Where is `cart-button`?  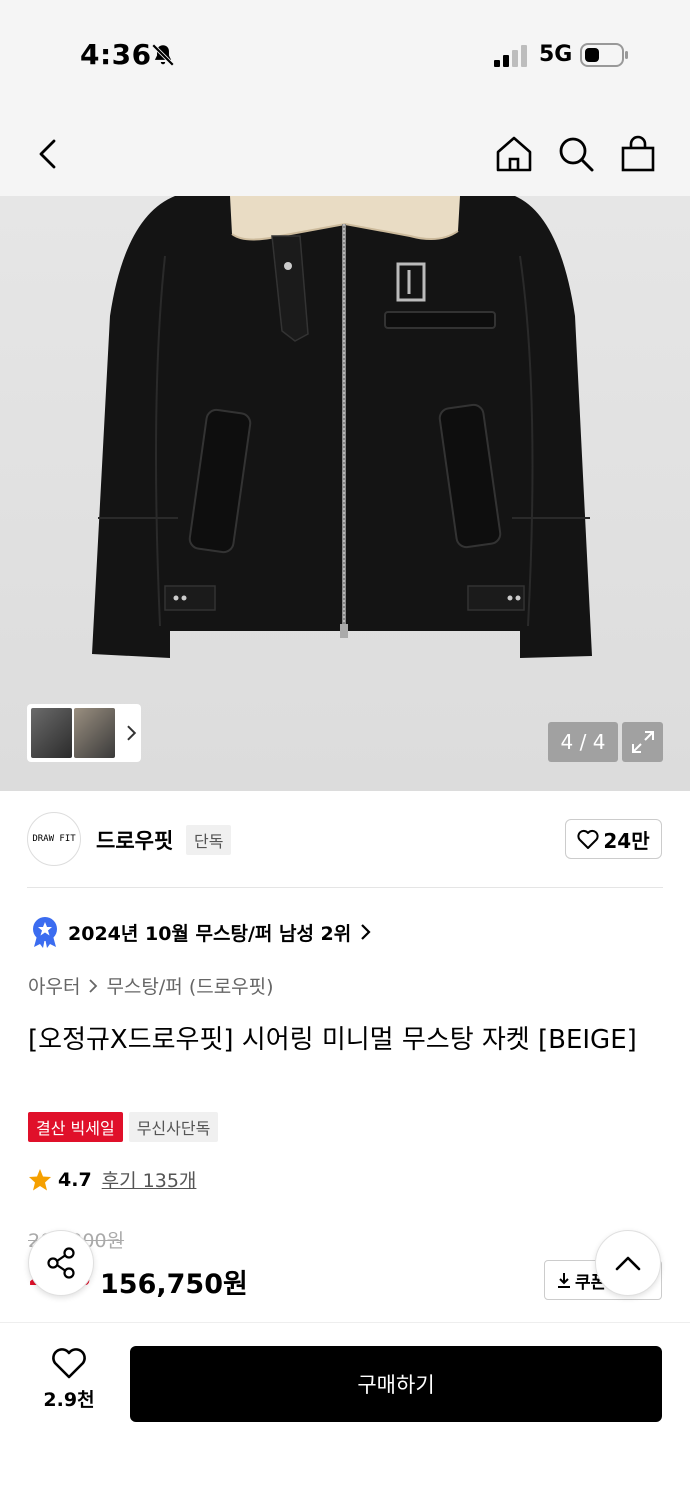 cart-button is located at coordinates (638, 154).